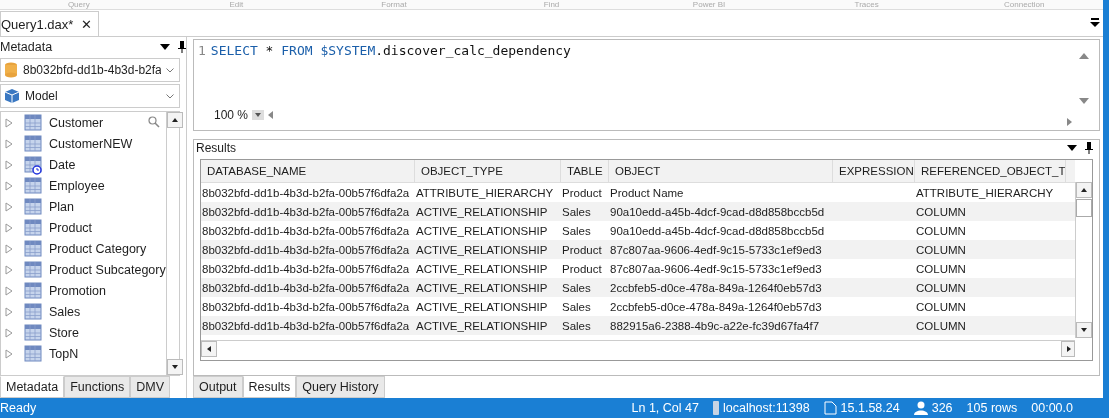  I want to click on table-tree-item: TopN, so click(83, 353).